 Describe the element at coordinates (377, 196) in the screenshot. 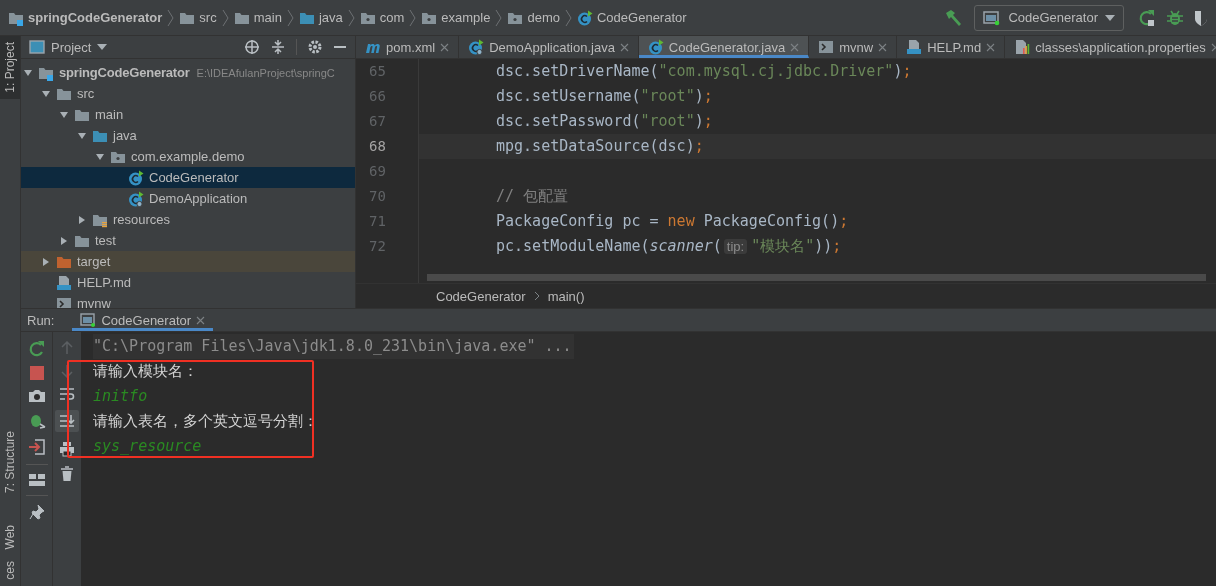

I see `line-number: 70` at that location.